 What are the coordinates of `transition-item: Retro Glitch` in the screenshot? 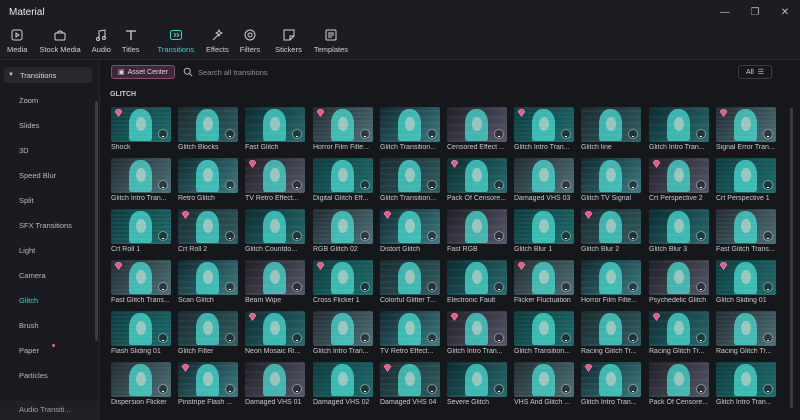 It's located at (208, 181).